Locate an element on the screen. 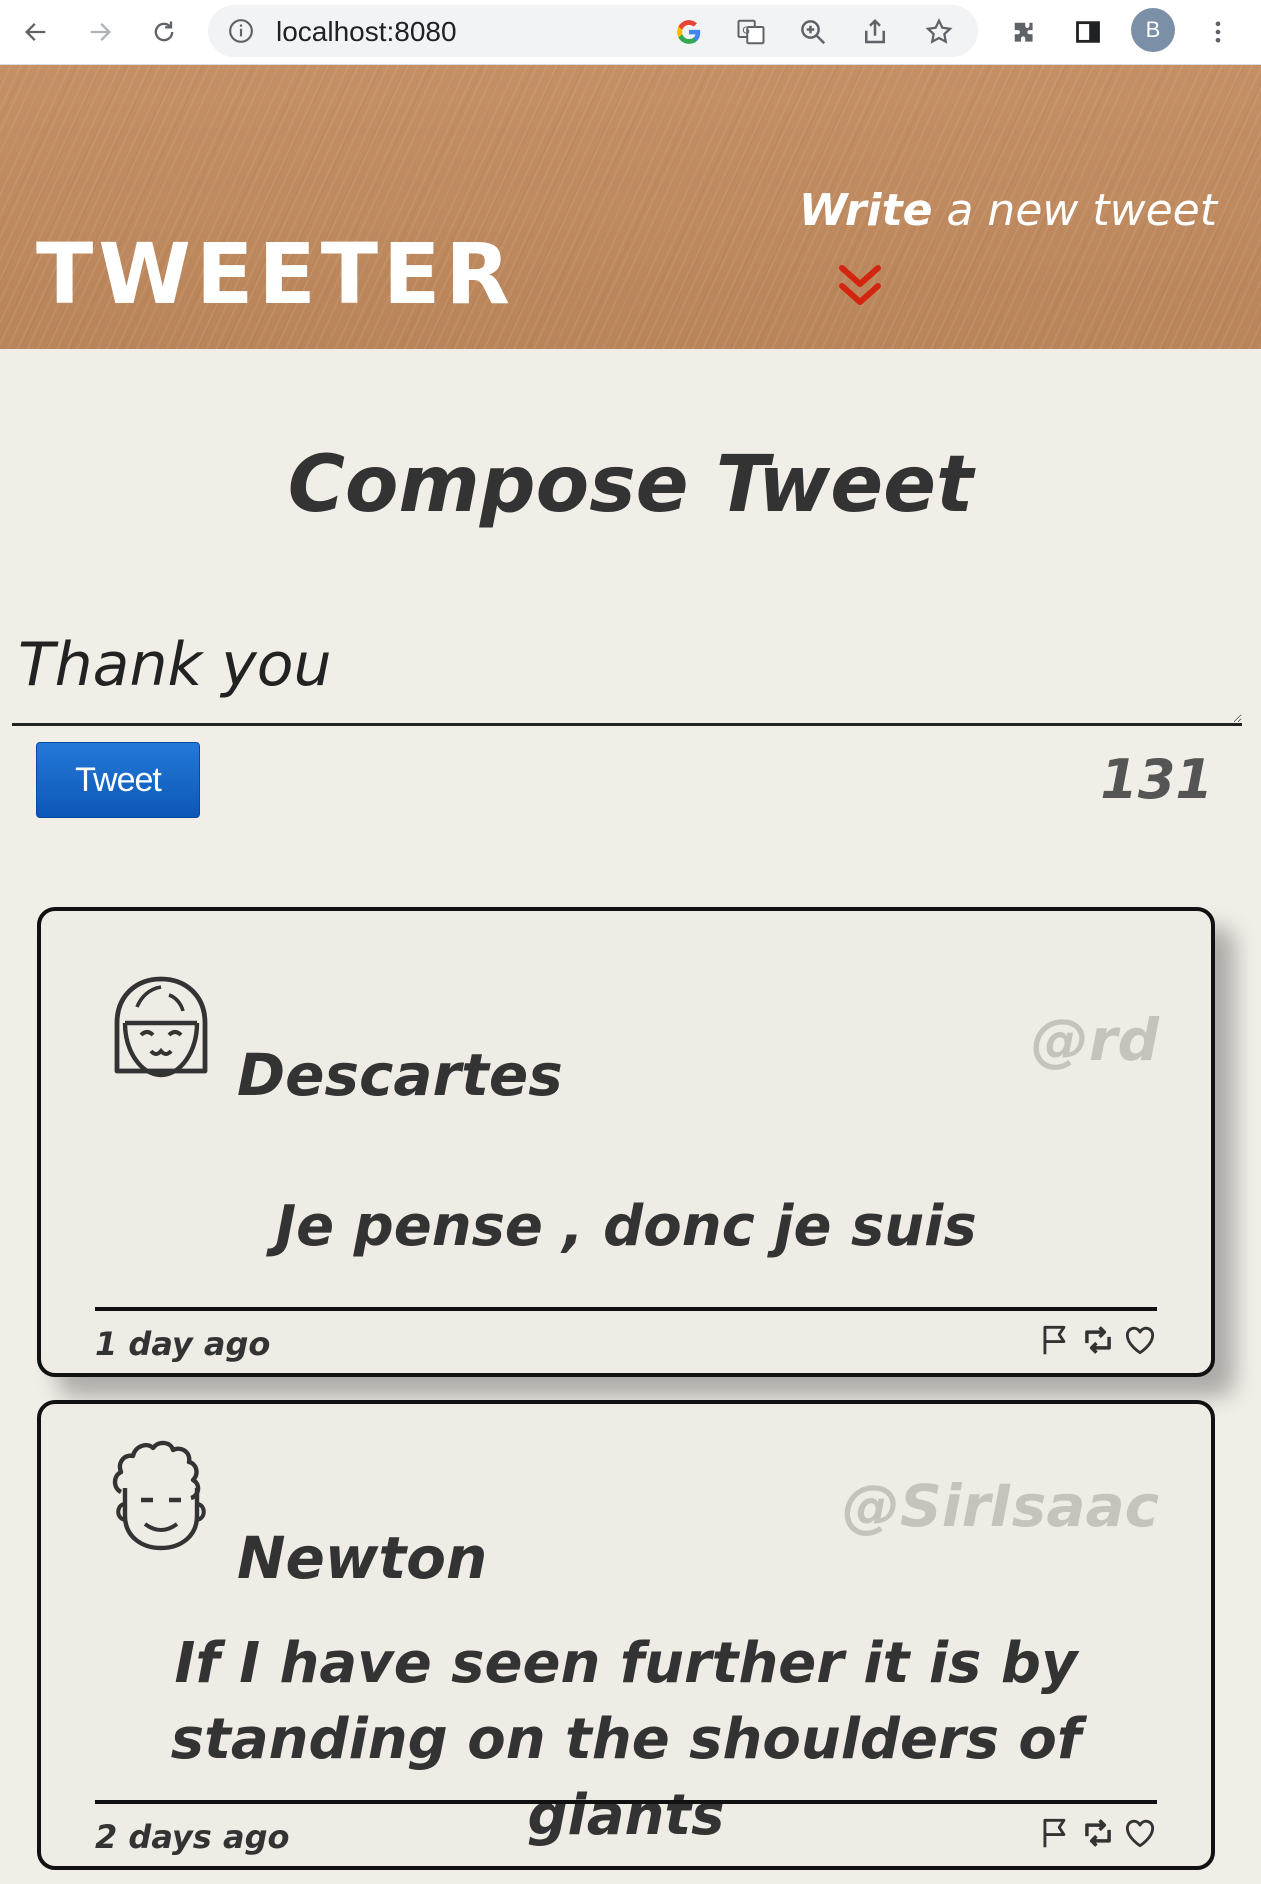  brand-logo: TWEETER is located at coordinates (276, 274).